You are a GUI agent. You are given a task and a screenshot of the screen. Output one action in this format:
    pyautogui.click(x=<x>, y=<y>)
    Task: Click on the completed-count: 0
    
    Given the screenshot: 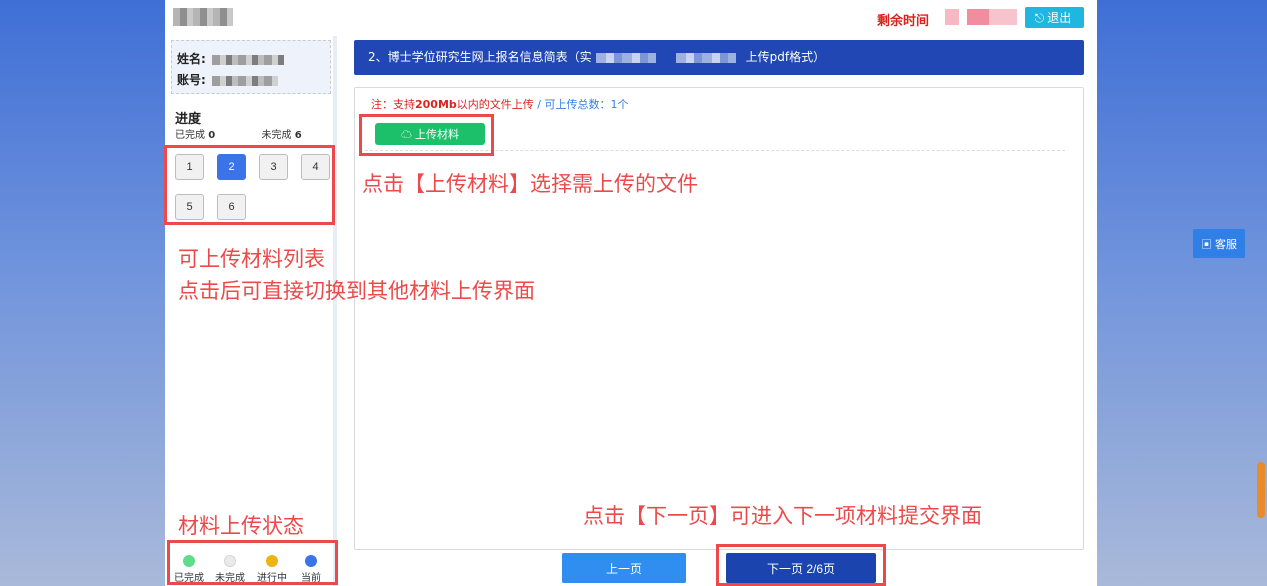 What is the action you would take?
    pyautogui.click(x=212, y=135)
    